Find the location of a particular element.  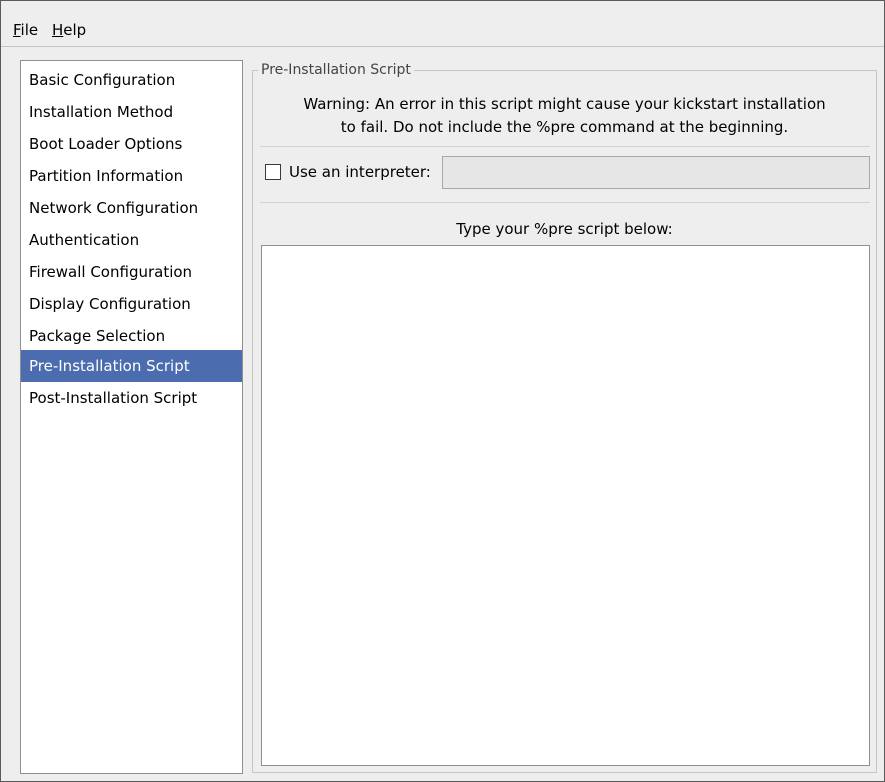

menu-help: Help is located at coordinates (69, 30).